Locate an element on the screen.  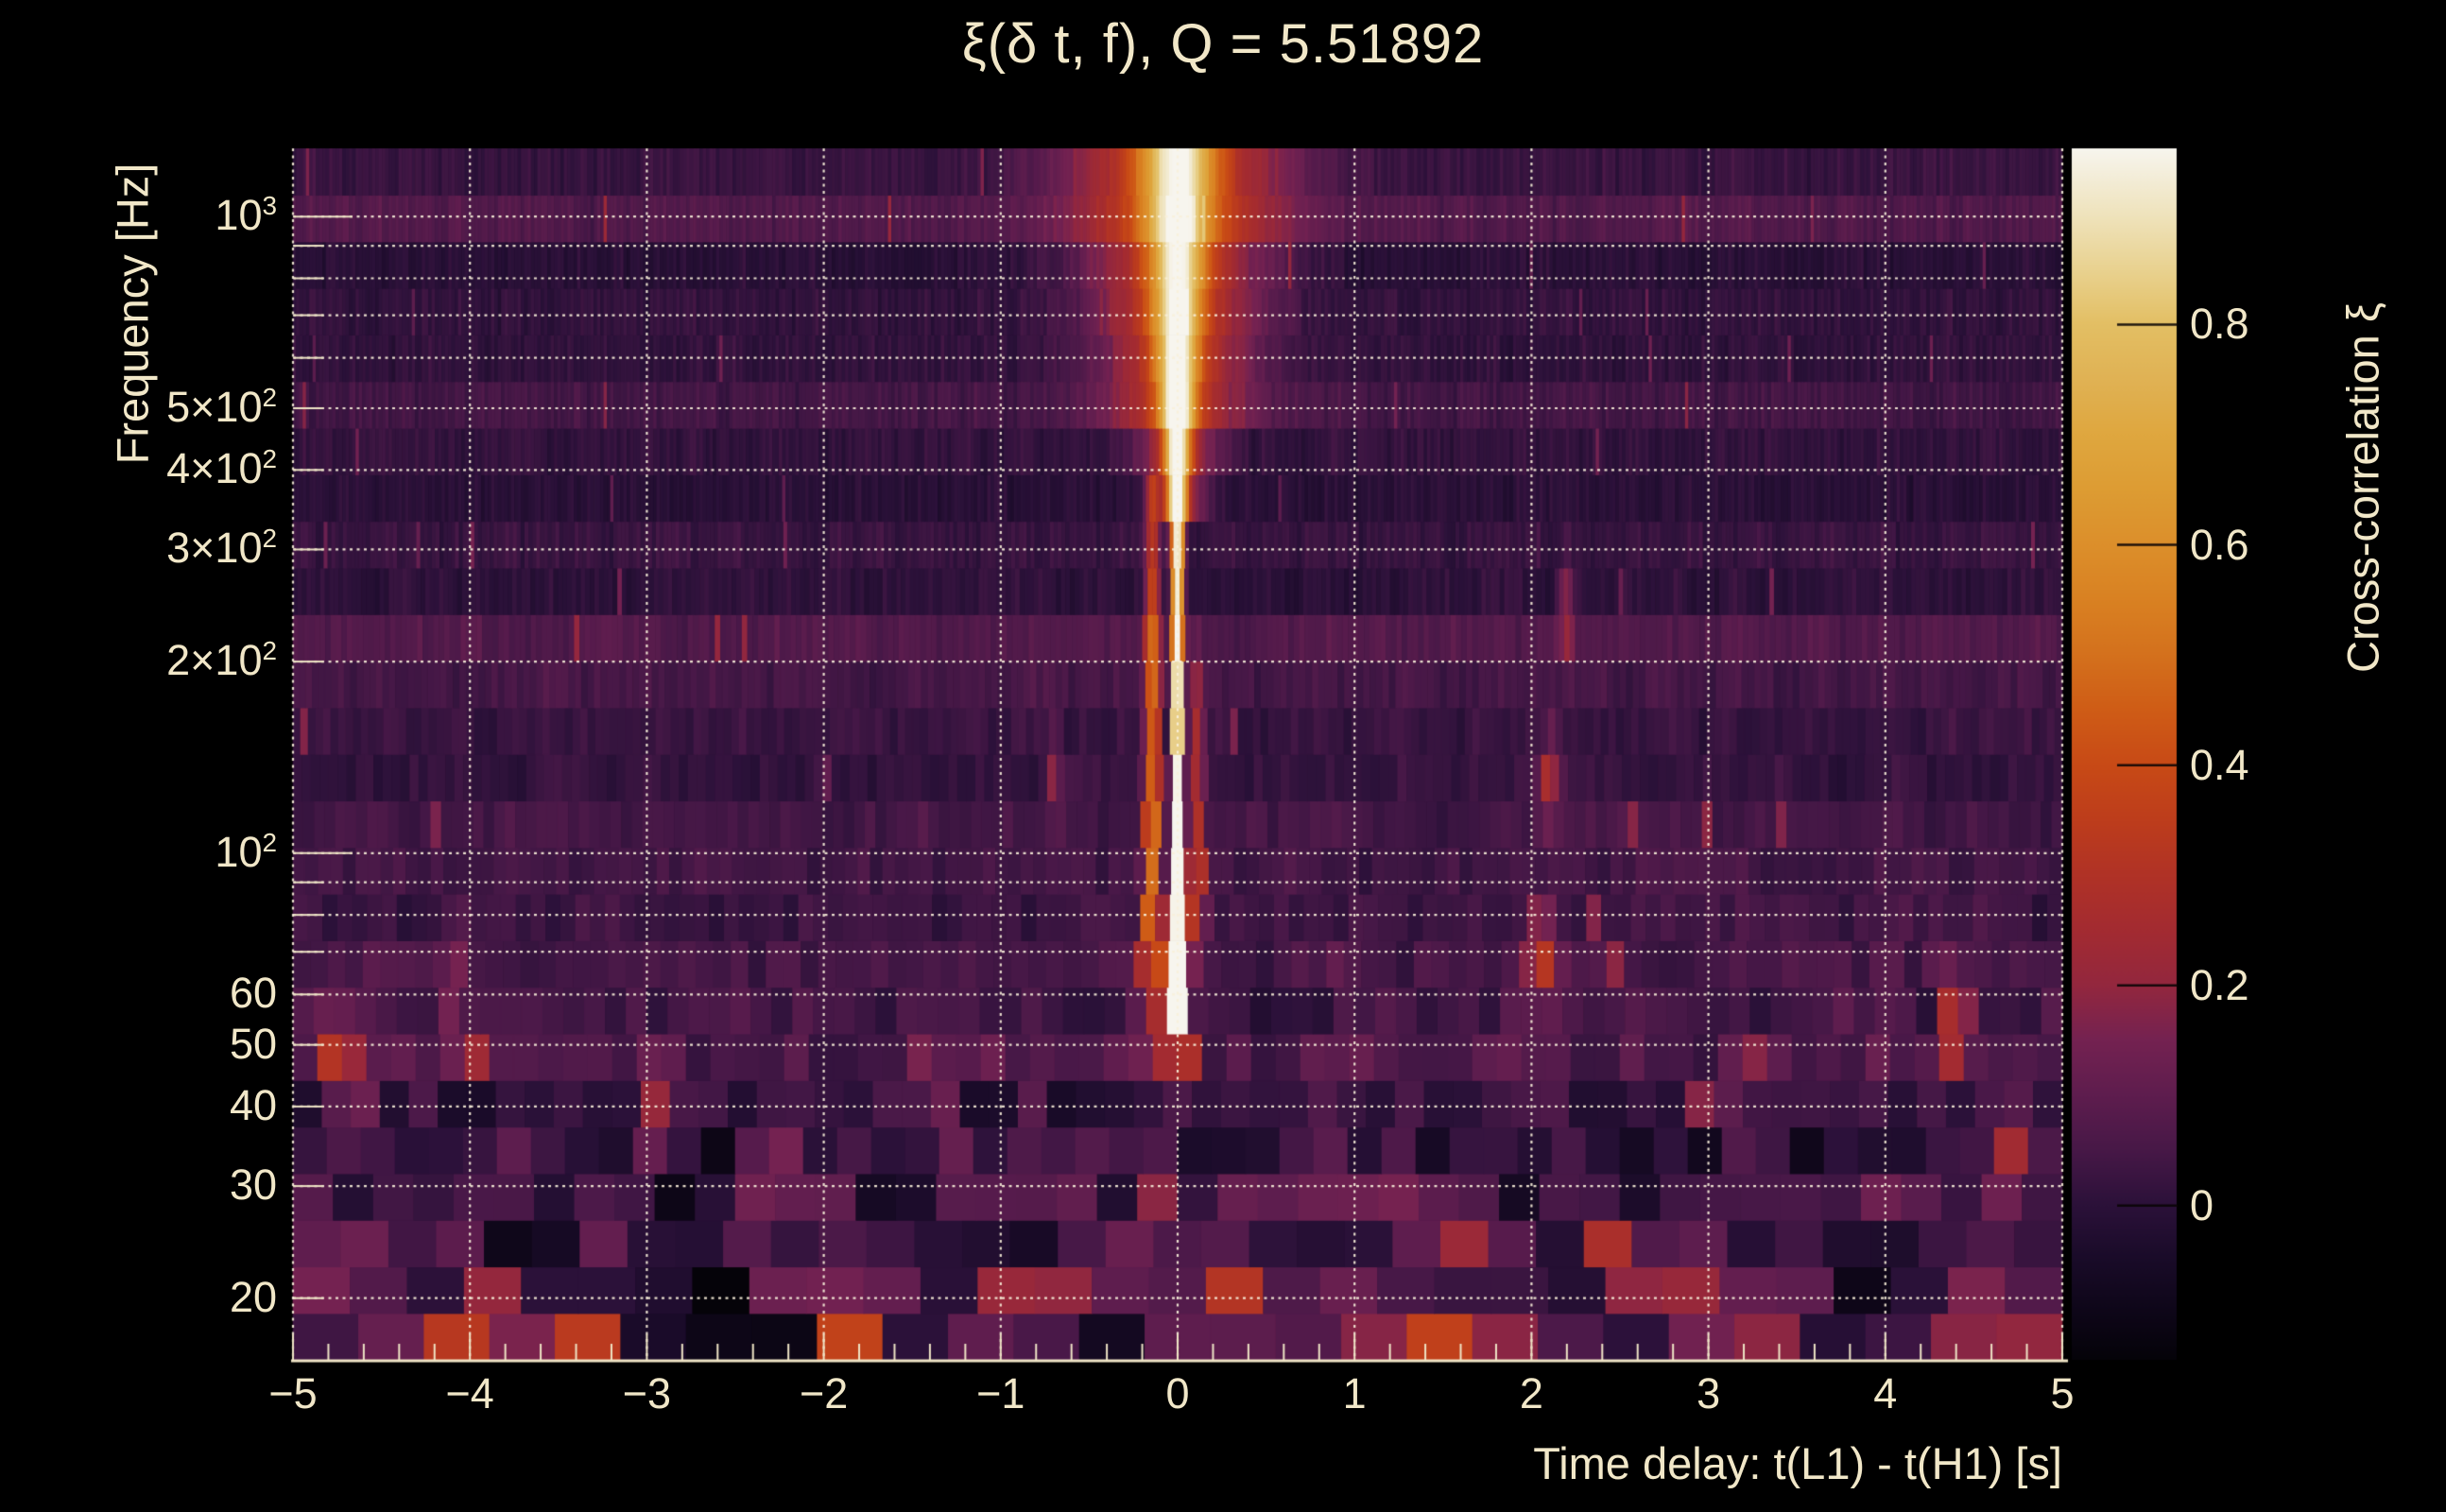
plot-title: ξ(δ t, f), Q = 5.51892 is located at coordinates (1223, 44).